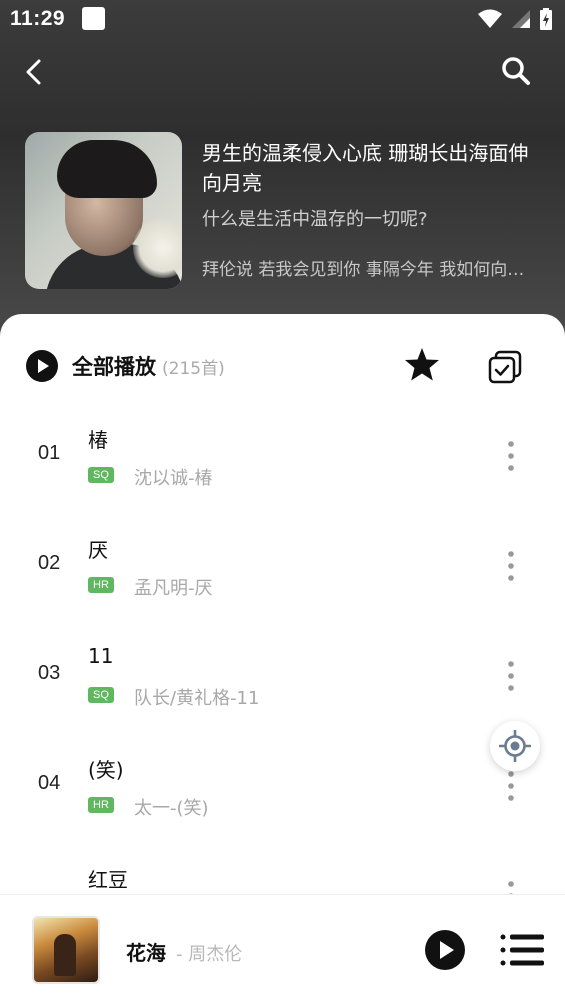  I want to click on song-number: 02, so click(49, 563).